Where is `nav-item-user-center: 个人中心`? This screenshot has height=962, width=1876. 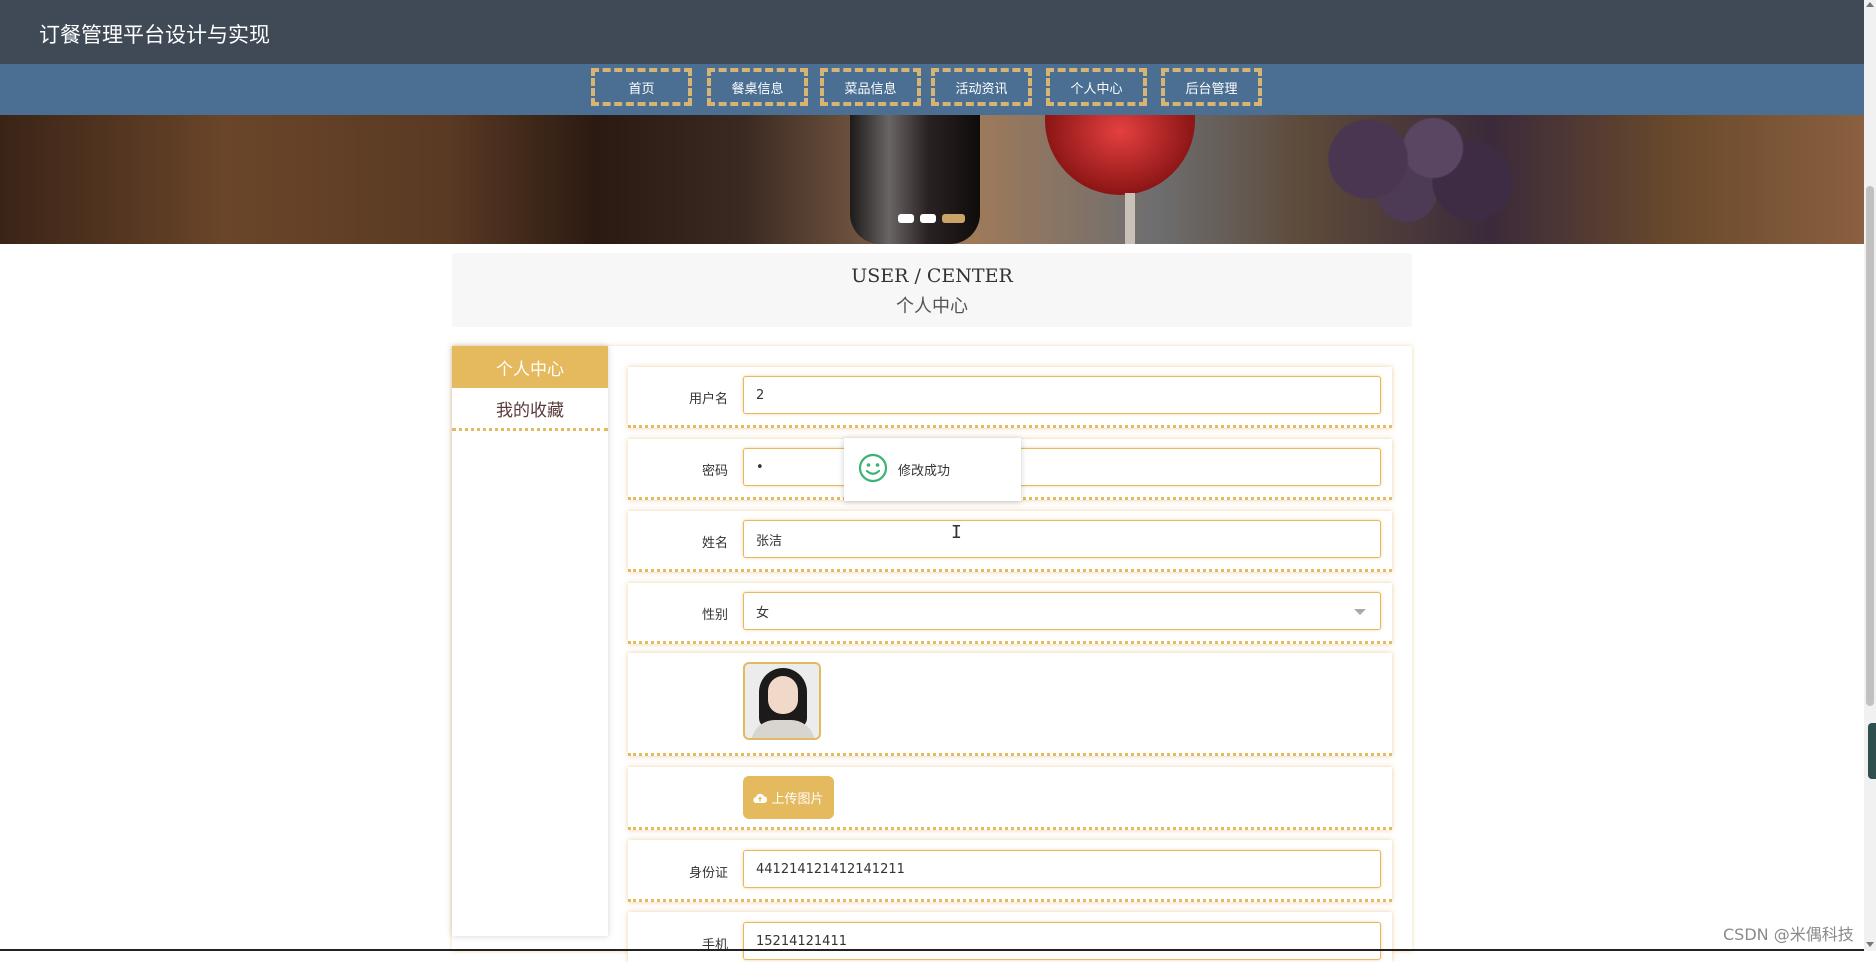
nav-item-user-center: 个人中心 is located at coordinates (1096, 87).